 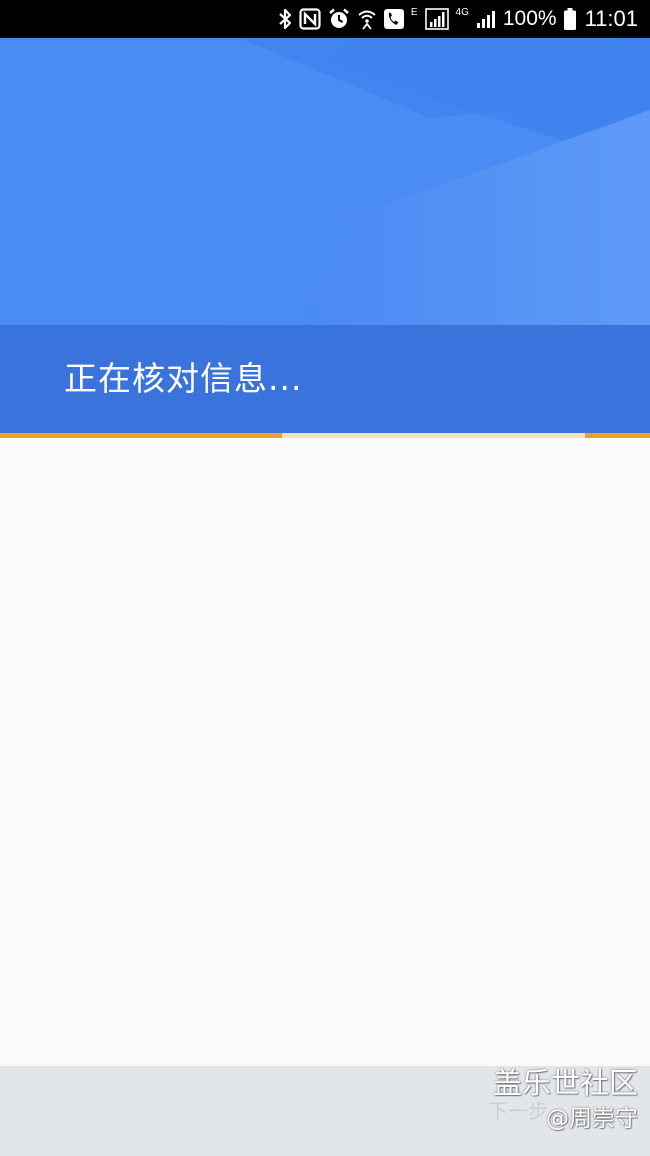 I want to click on bluetooth-icon, so click(x=285, y=19).